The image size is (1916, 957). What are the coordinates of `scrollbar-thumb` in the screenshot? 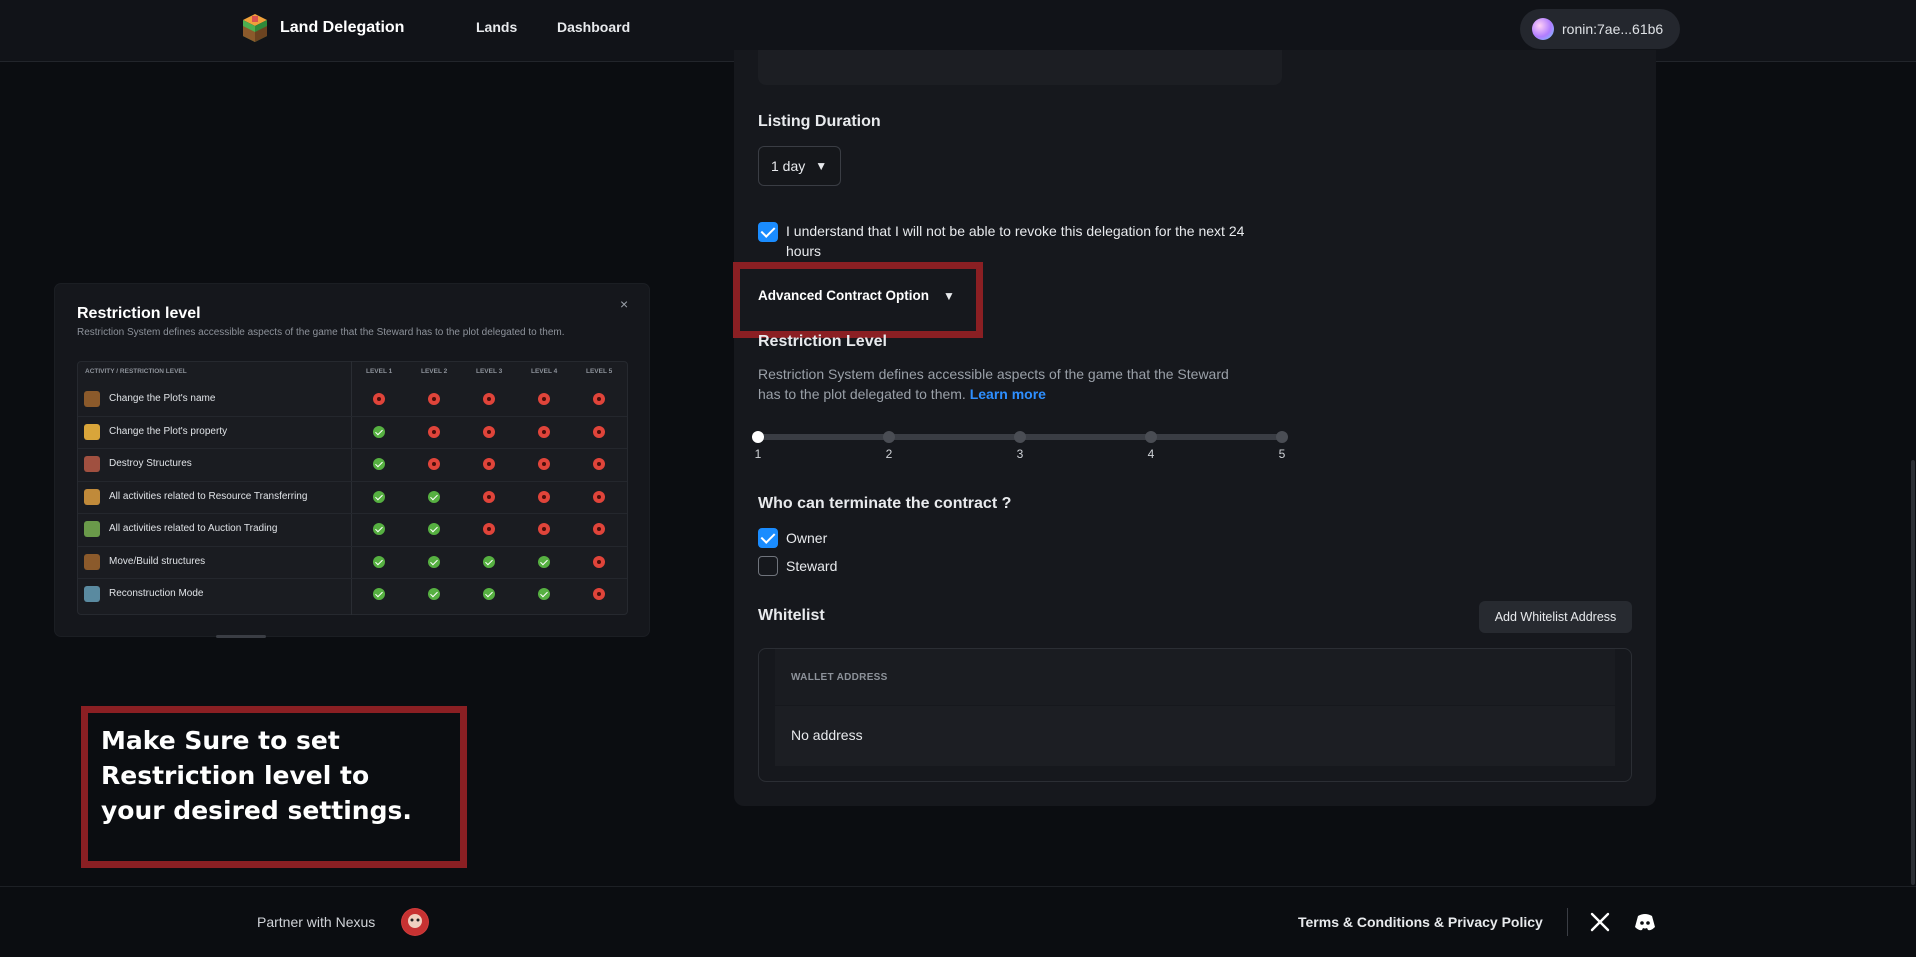 It's located at (1913, 672).